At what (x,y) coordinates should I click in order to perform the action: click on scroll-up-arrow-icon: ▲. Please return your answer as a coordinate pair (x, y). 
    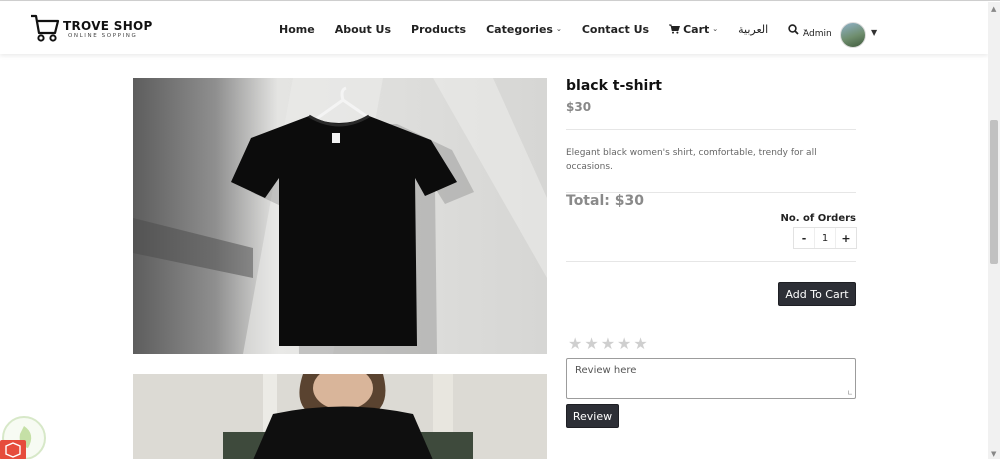
    Looking at the image, I should click on (993, 9).